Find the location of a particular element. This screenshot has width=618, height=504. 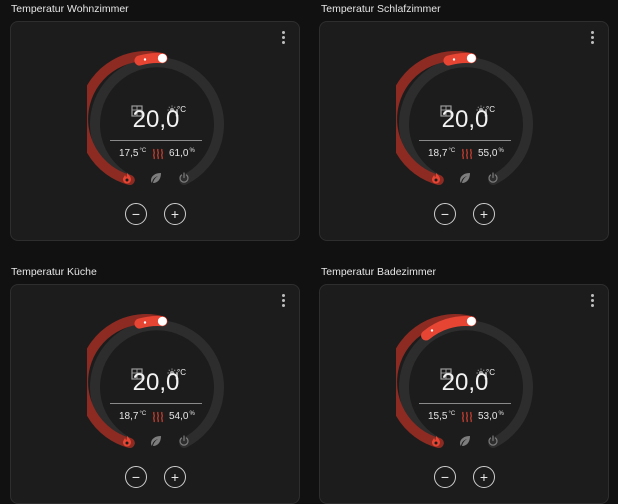

humidity-value: 54,0 is located at coordinates (179, 416).